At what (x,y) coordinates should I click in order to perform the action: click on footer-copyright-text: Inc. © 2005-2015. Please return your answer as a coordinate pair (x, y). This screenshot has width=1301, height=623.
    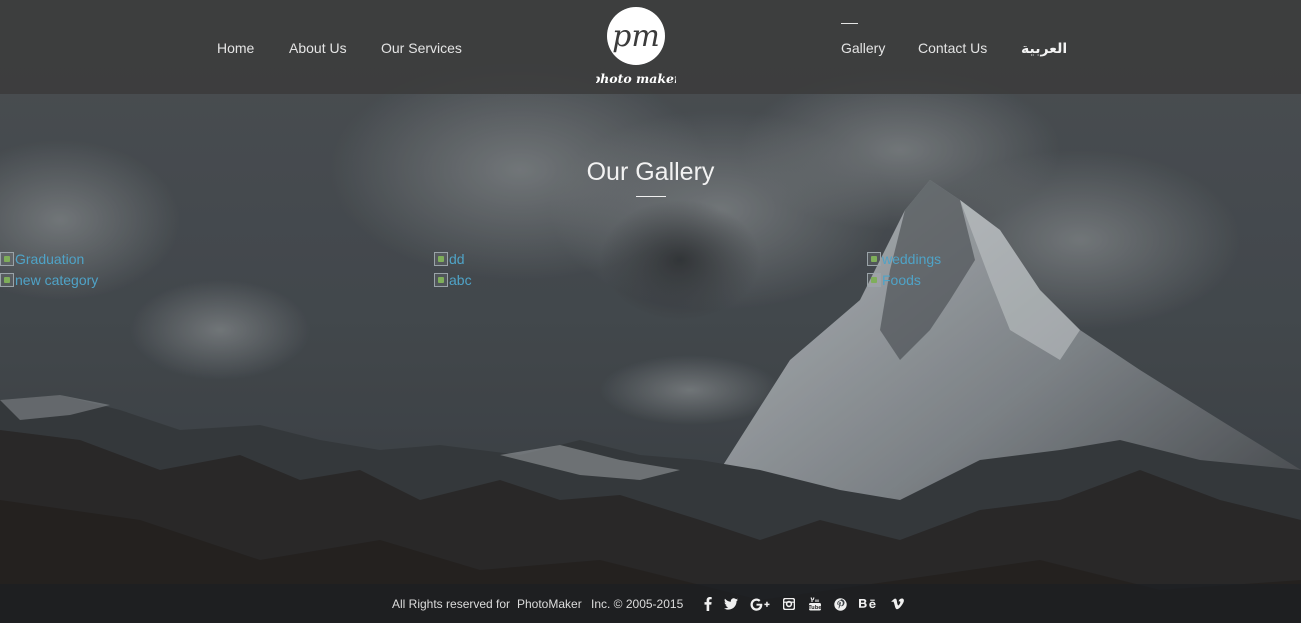
    Looking at the image, I should click on (637, 604).